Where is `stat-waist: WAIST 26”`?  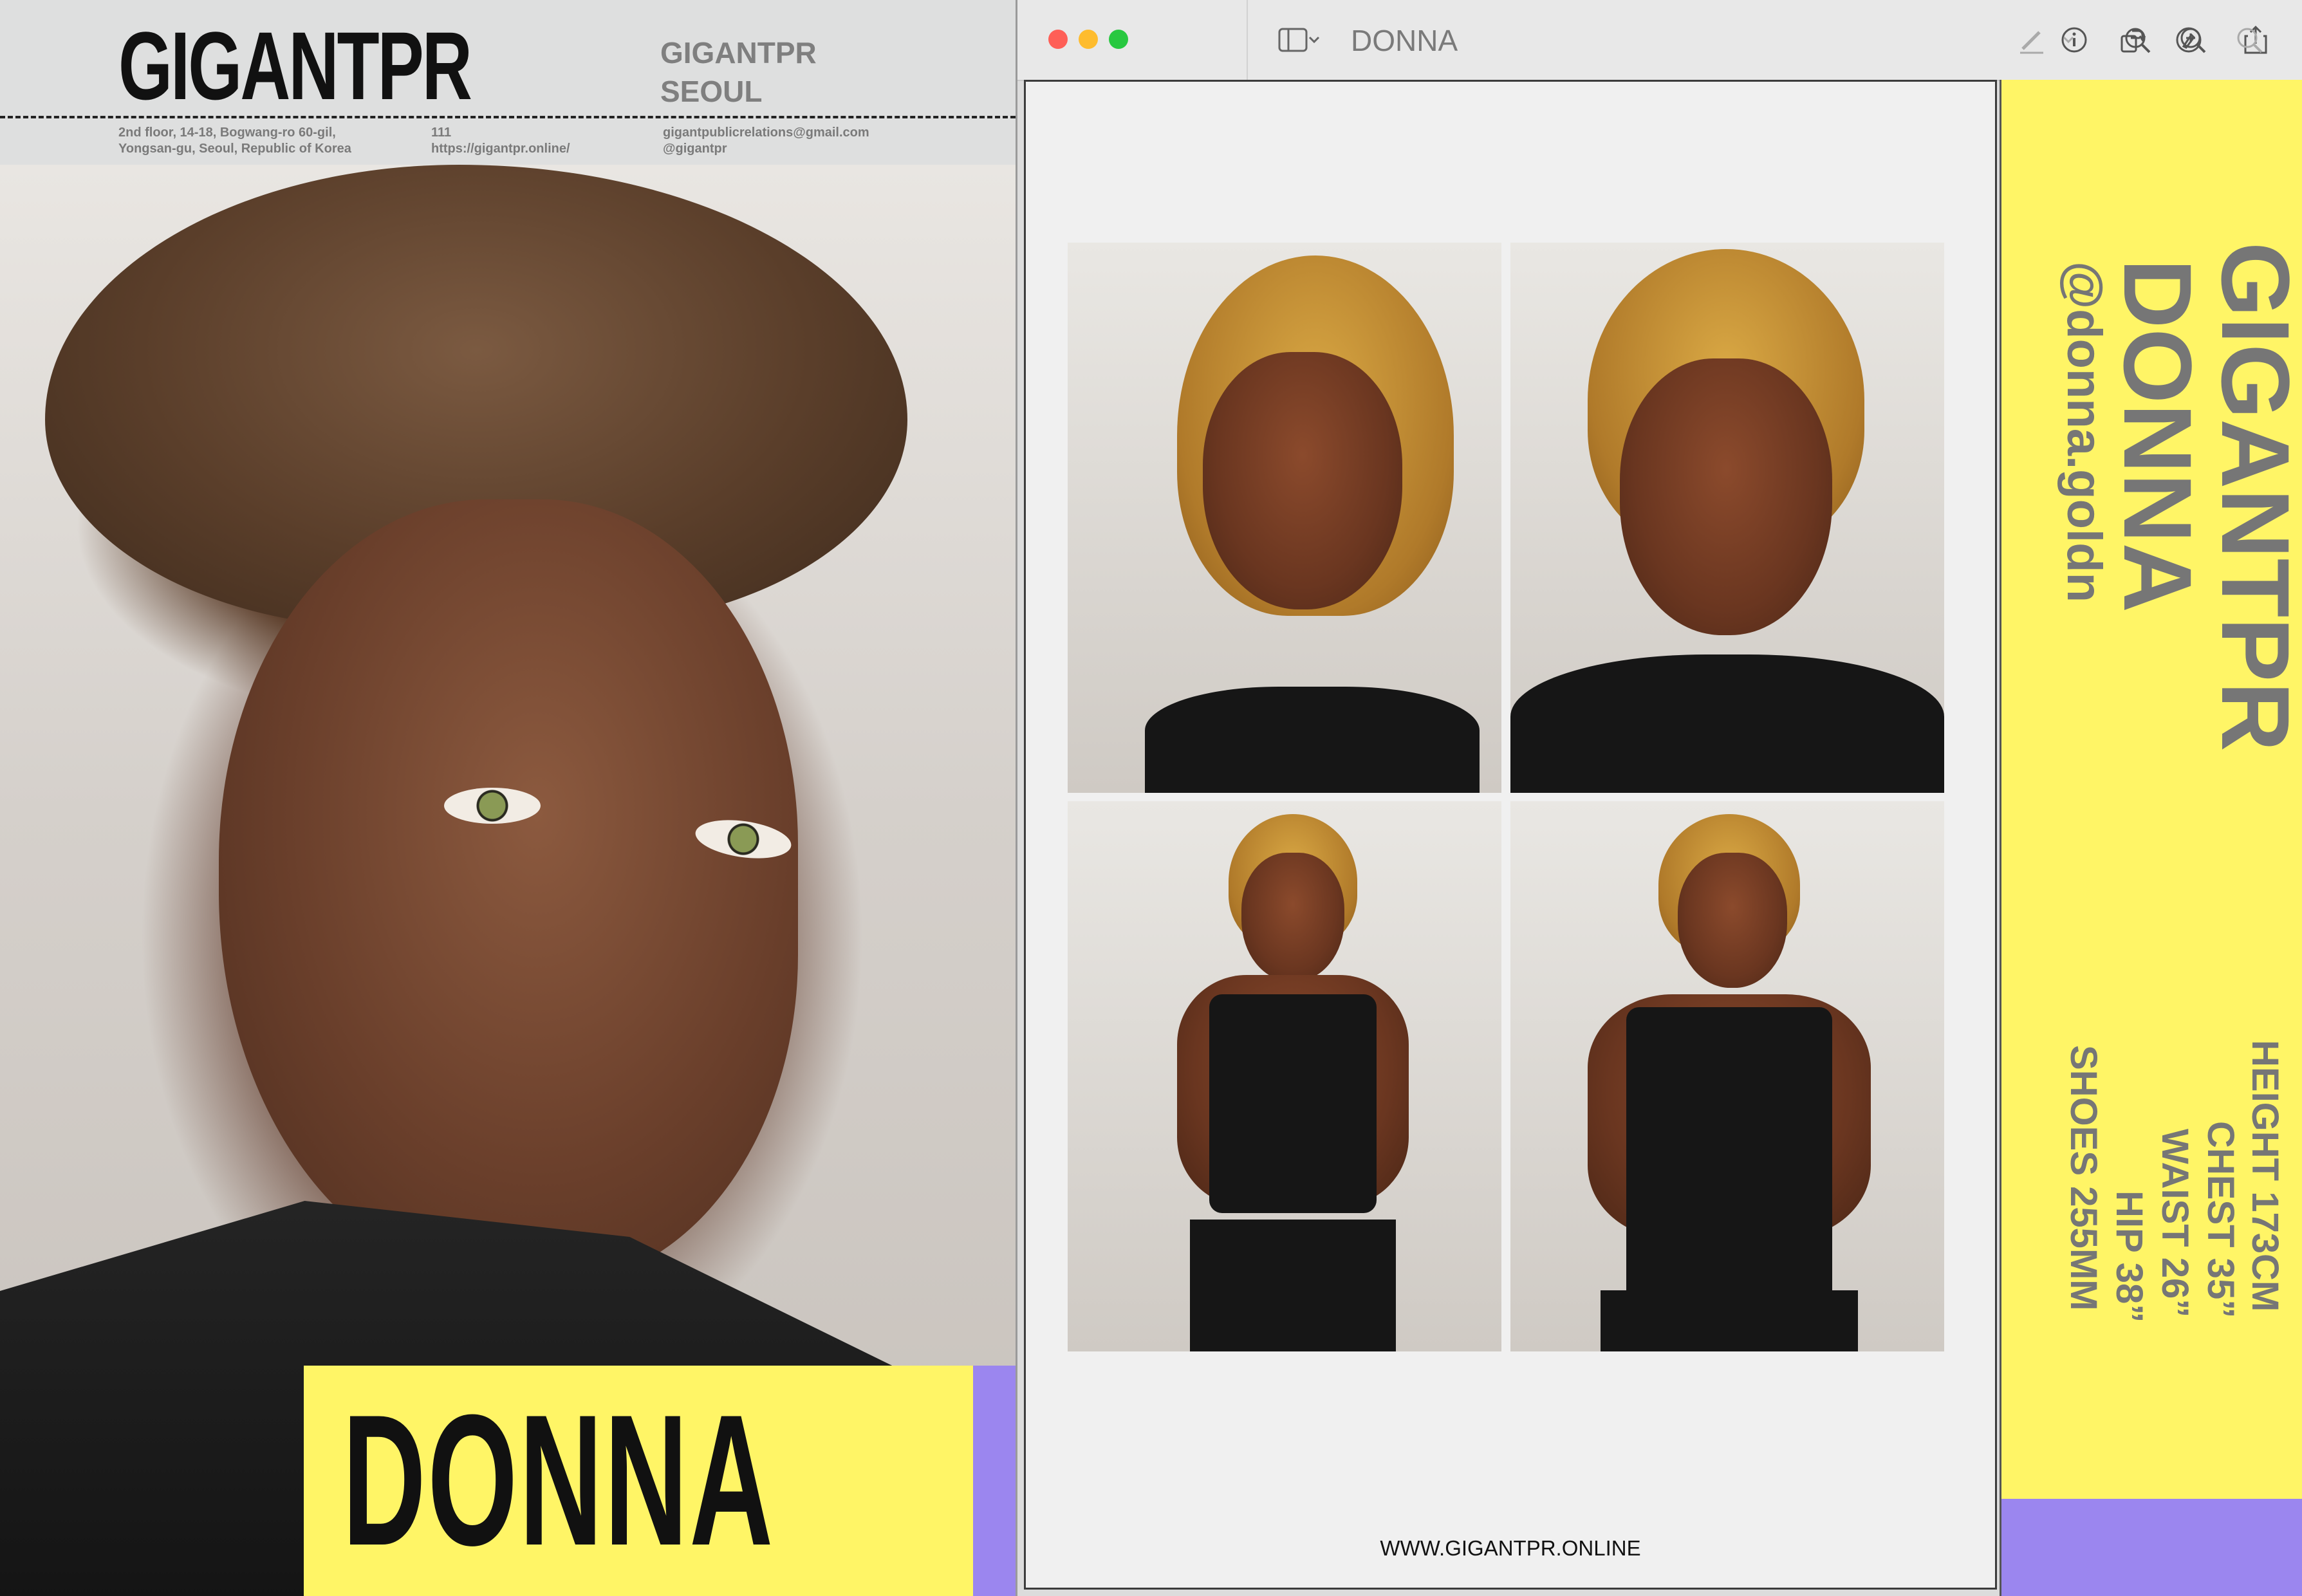 stat-waist: WAIST 26” is located at coordinates (2175, 1223).